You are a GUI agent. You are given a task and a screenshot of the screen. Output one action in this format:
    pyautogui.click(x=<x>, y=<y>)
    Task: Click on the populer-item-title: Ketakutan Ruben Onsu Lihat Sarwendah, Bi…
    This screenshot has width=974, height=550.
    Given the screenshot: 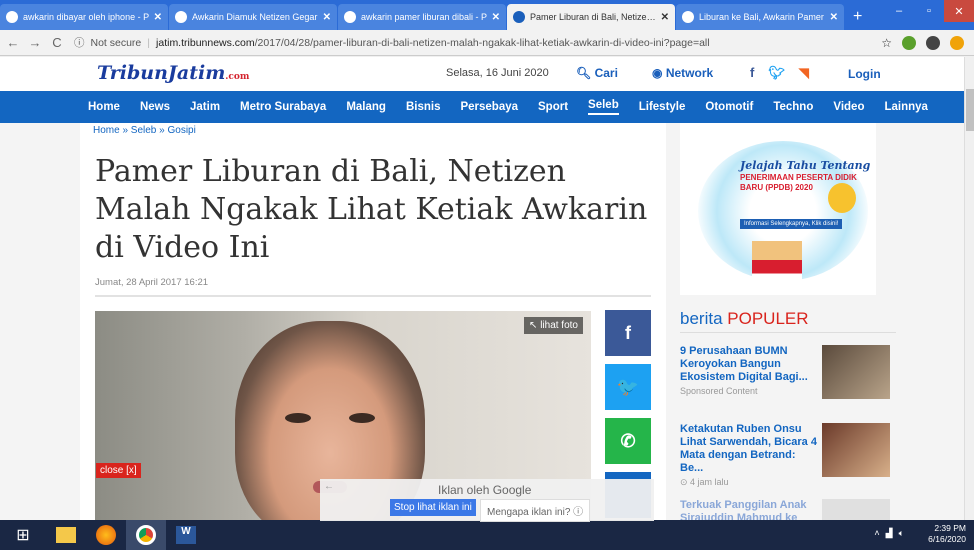 What is the action you would take?
    pyautogui.click(x=750, y=449)
    